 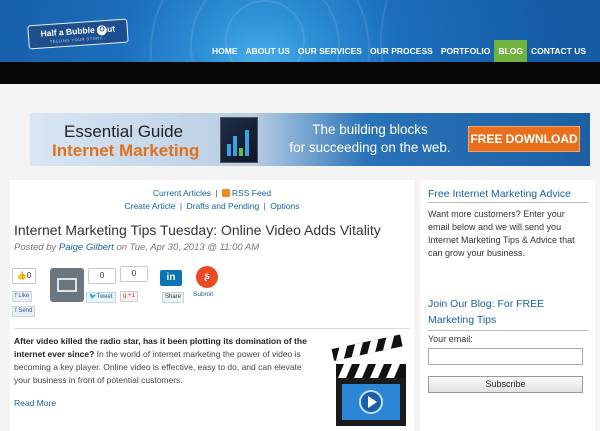 I want to click on google-plus-button: g +1, so click(x=129, y=296).